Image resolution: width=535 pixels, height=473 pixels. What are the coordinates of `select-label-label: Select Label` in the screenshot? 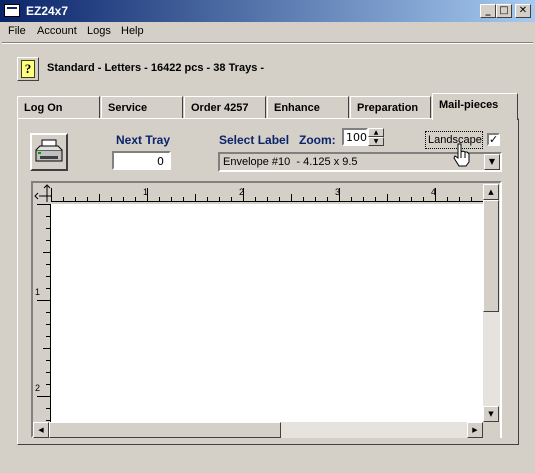 It's located at (254, 140).